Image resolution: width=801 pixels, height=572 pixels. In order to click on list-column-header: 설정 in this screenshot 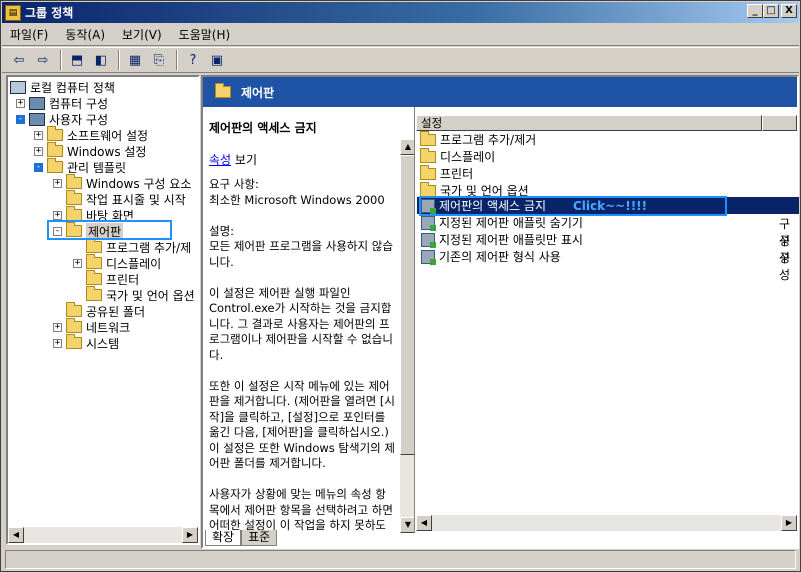, I will do `click(606, 123)`.